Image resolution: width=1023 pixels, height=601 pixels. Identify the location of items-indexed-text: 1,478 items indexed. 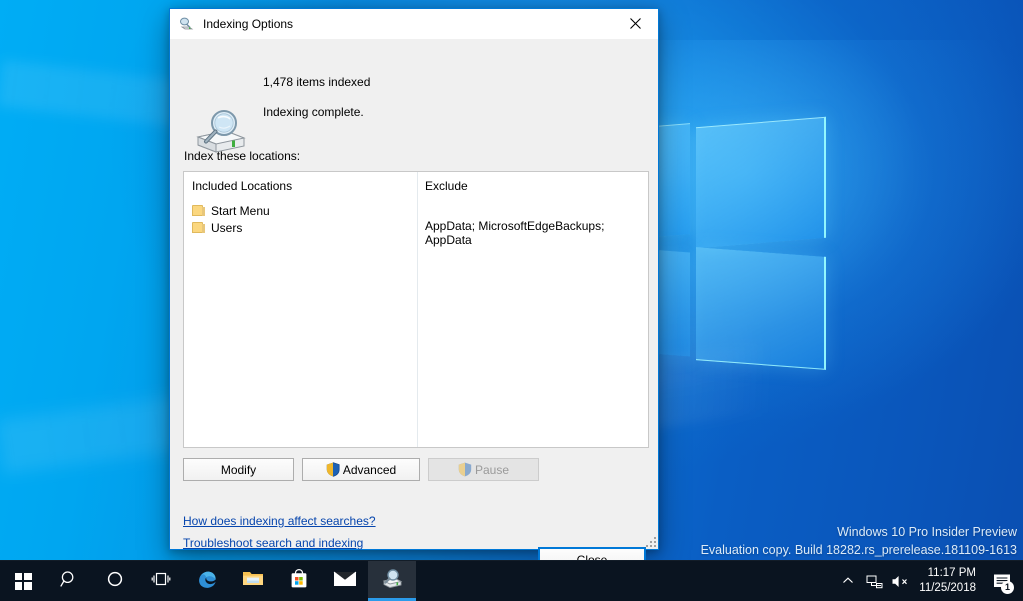
(317, 82).